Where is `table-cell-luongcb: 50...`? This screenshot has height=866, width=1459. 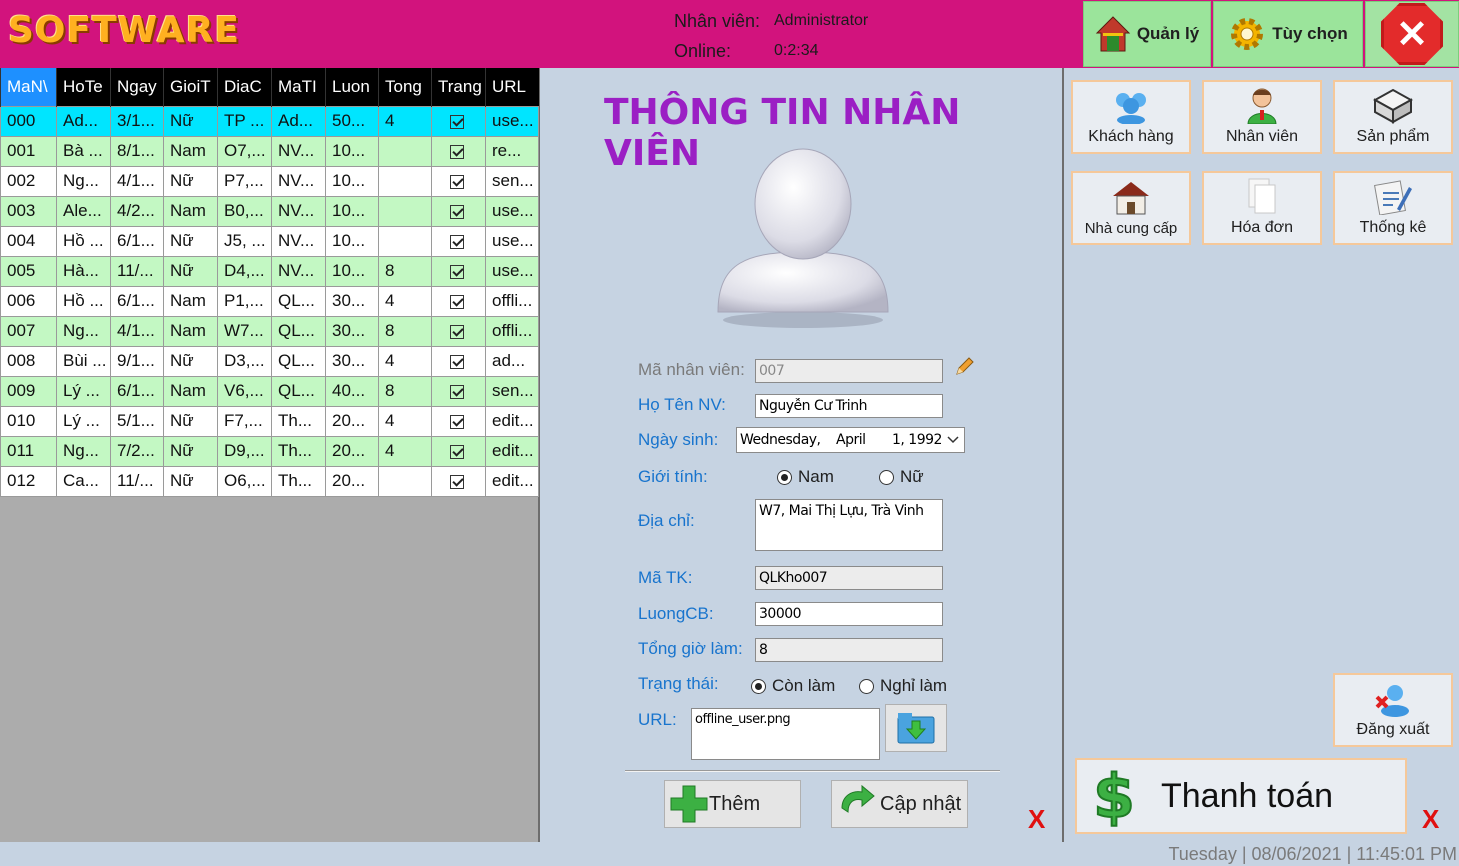 table-cell-luongcb: 50... is located at coordinates (352, 121).